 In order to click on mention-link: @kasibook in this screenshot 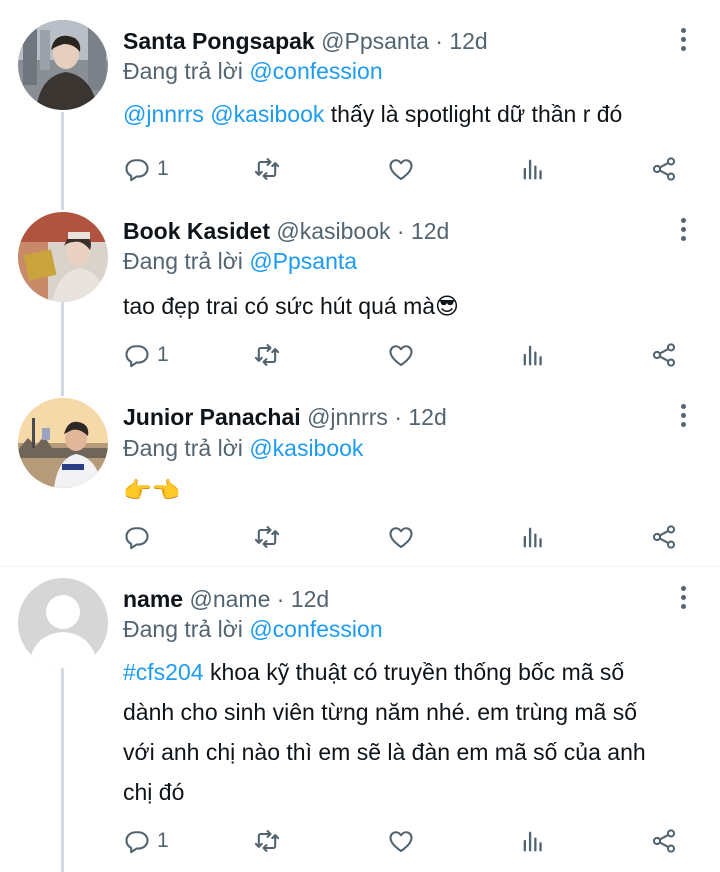, I will do `click(267, 114)`.